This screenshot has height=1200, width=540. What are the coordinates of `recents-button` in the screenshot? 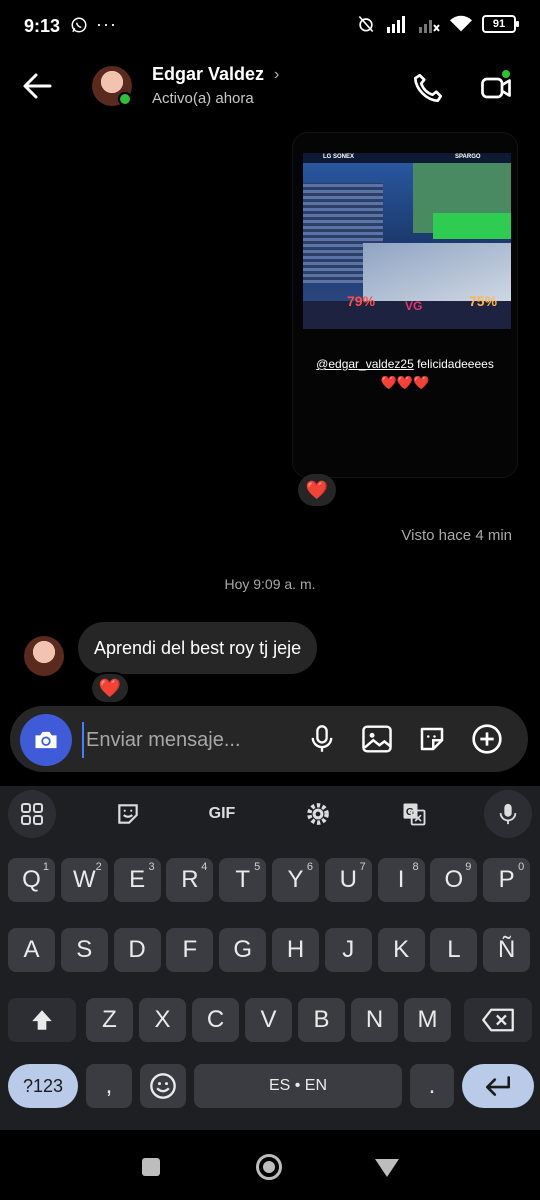 It's located at (151, 1167).